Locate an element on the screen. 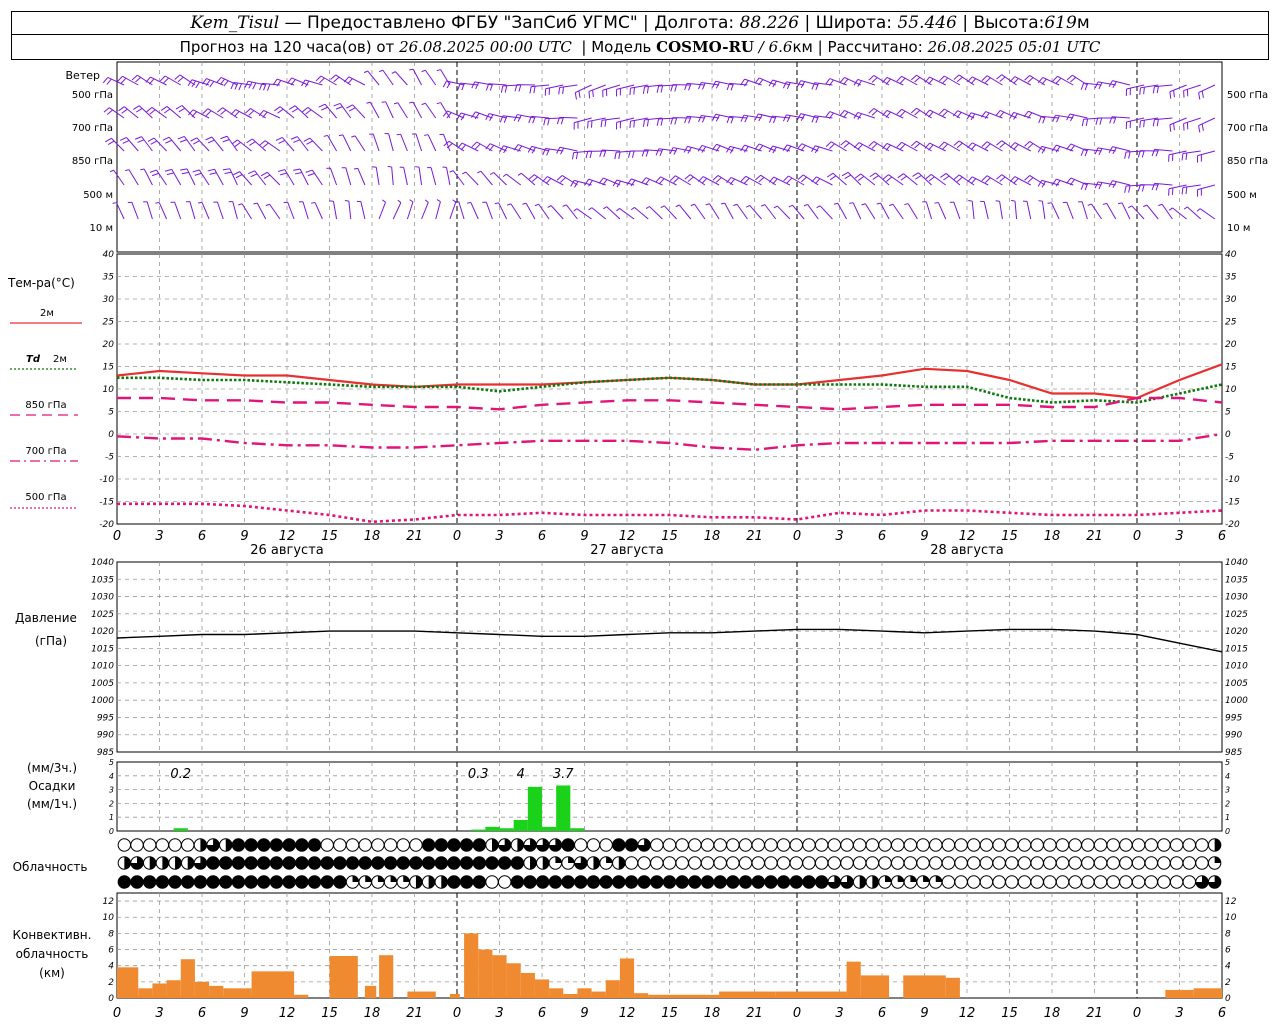 The image size is (1280, 1024). y-tick-left: 1025 is located at coordinates (102, 615).